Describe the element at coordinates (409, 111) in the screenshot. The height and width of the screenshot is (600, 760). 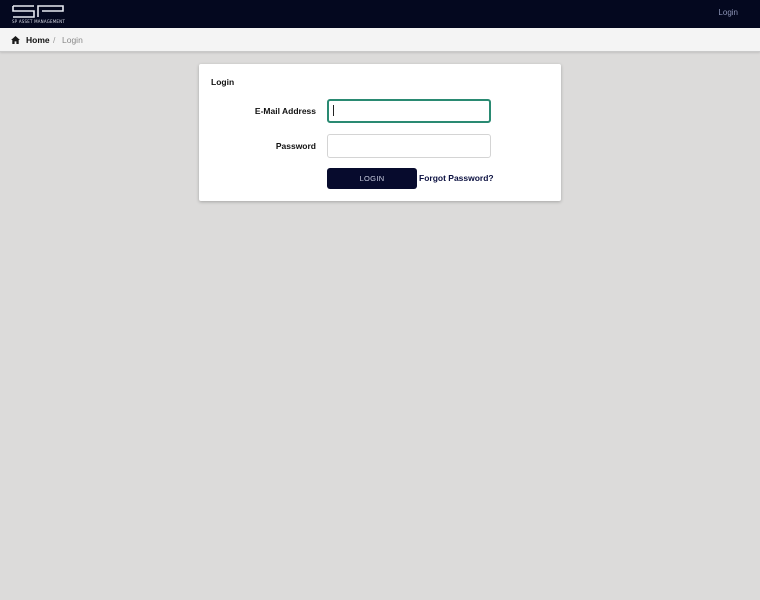
I see `email-field` at that location.